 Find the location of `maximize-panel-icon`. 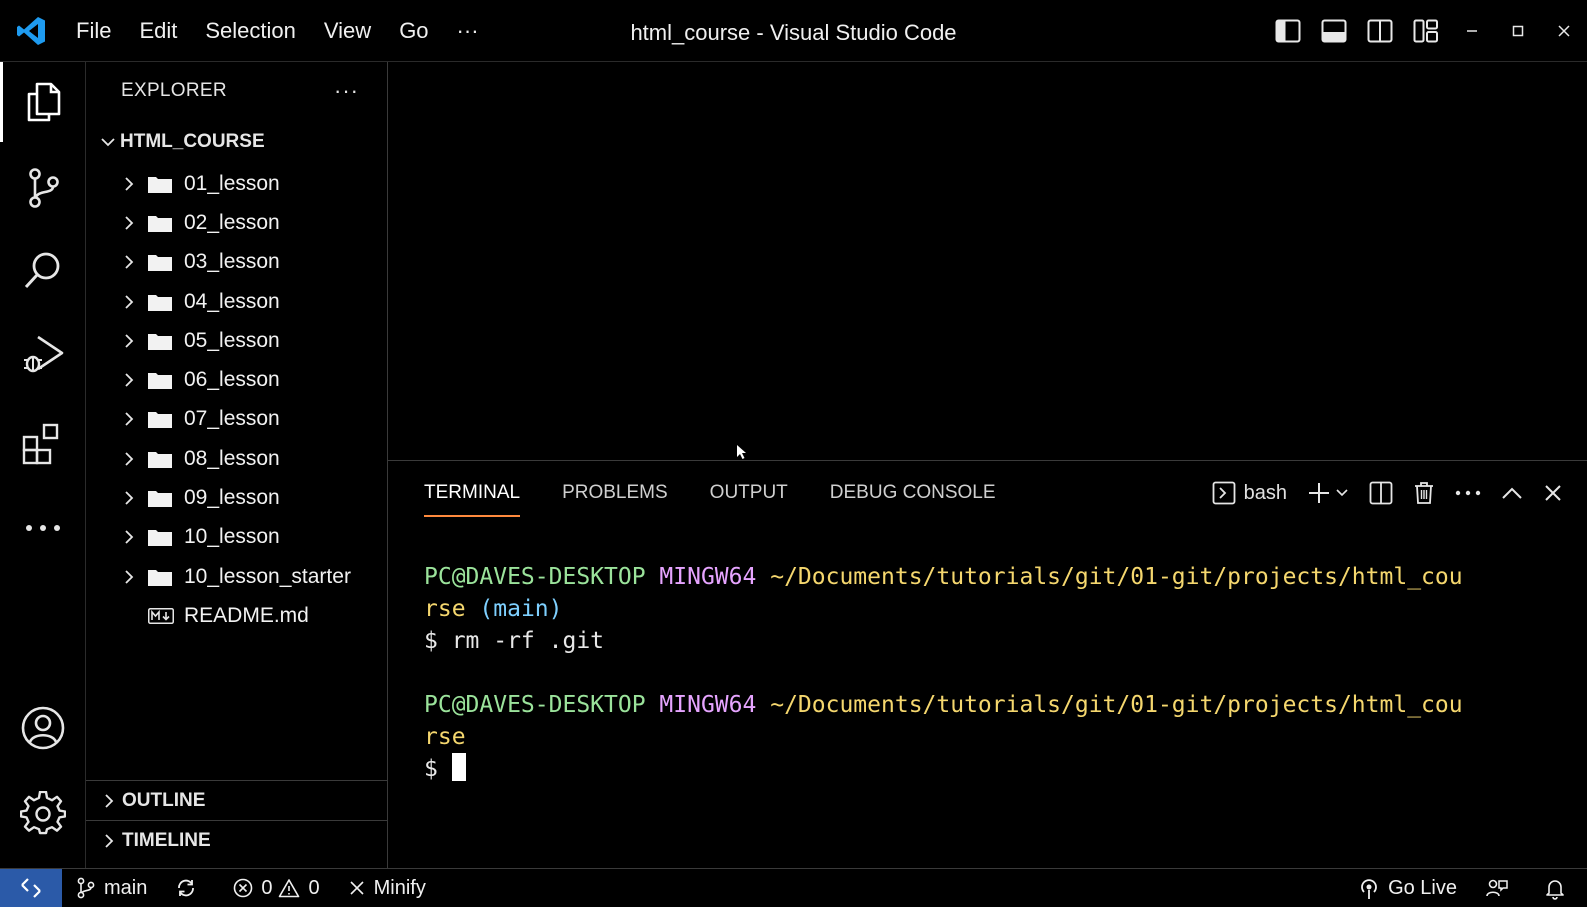

maximize-panel-icon is located at coordinates (1512, 493).